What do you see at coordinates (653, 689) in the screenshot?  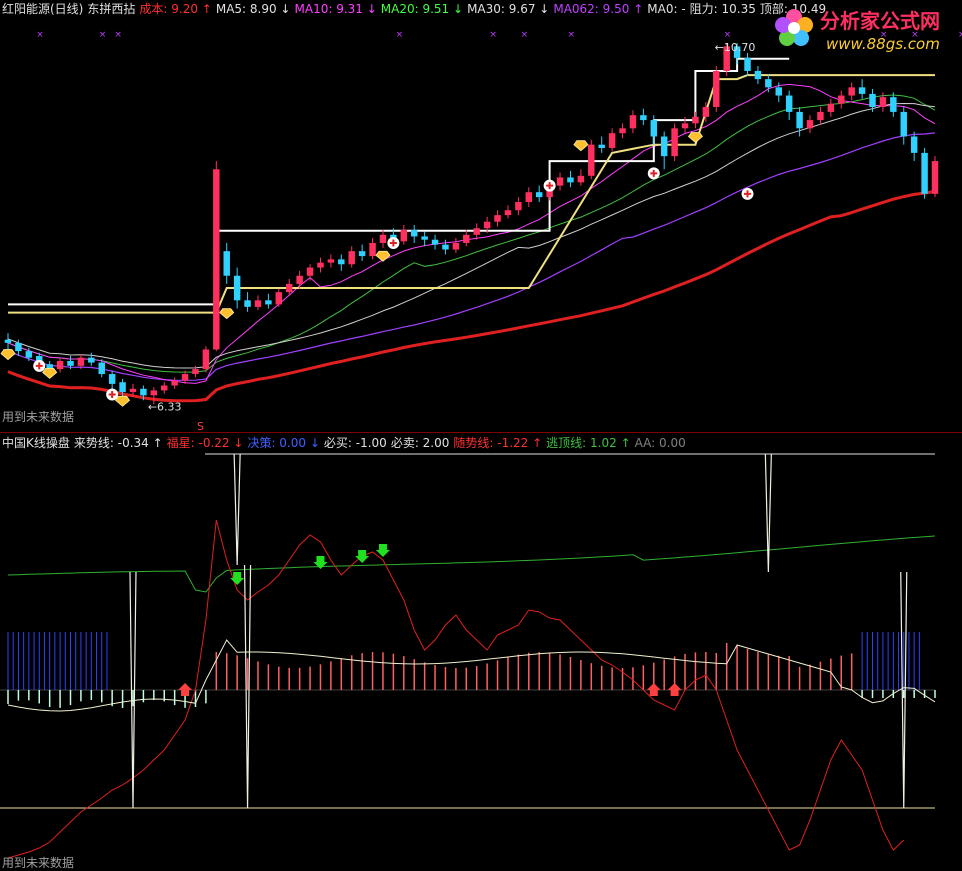 I see `buy-arrow-icon` at bounding box center [653, 689].